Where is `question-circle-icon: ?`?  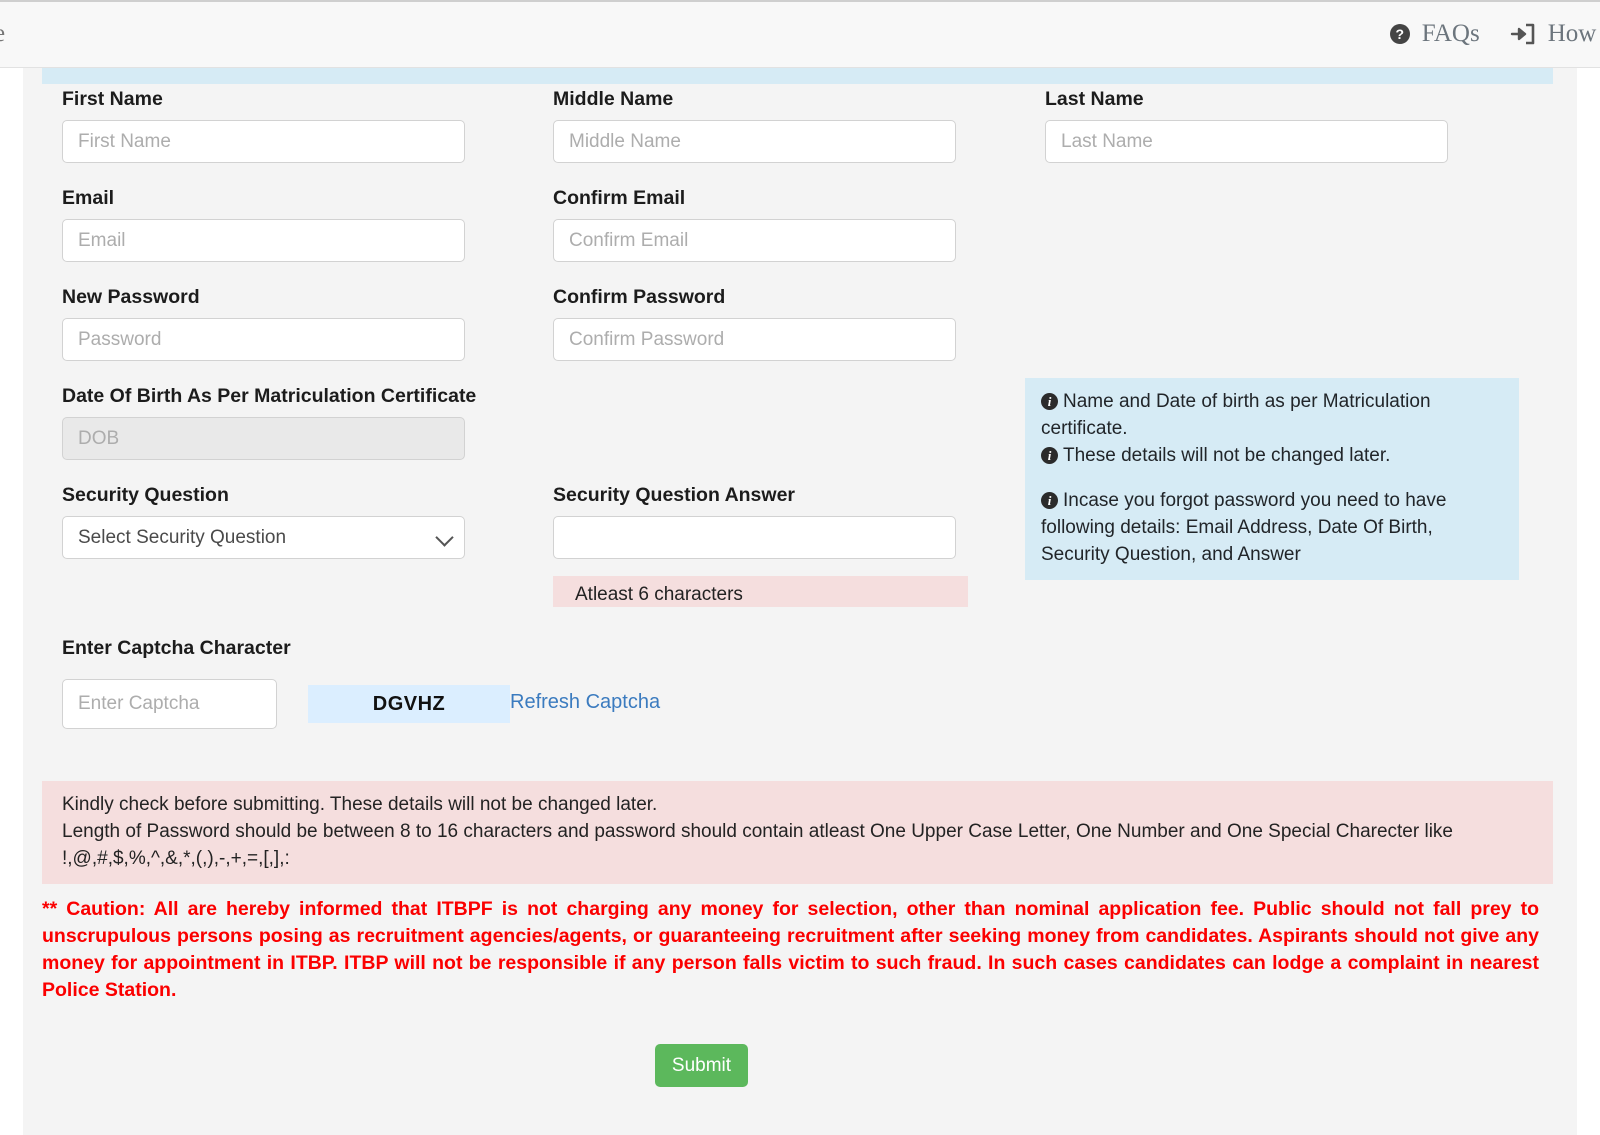
question-circle-icon: ? is located at coordinates (1399, 34).